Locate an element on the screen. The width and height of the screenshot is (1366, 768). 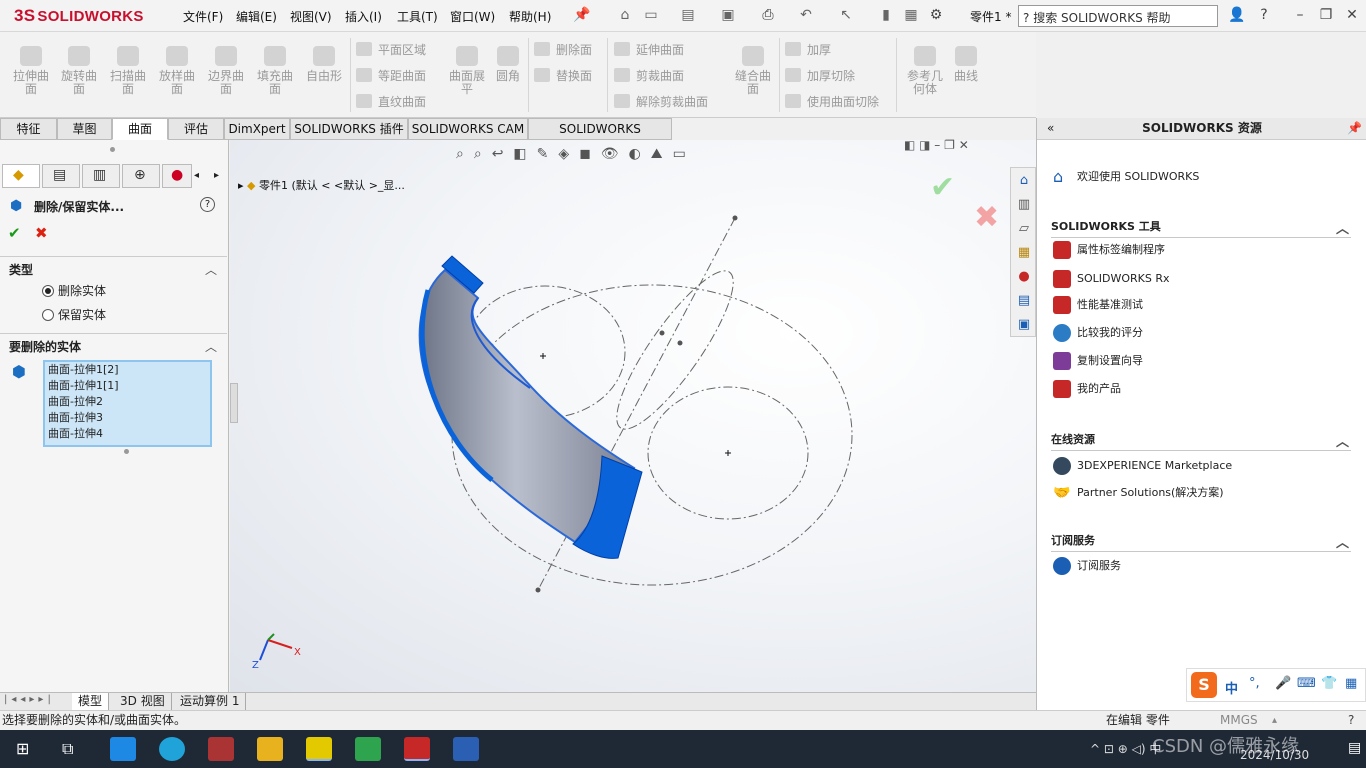
tab-features: 特征 is located at coordinates (28, 129).